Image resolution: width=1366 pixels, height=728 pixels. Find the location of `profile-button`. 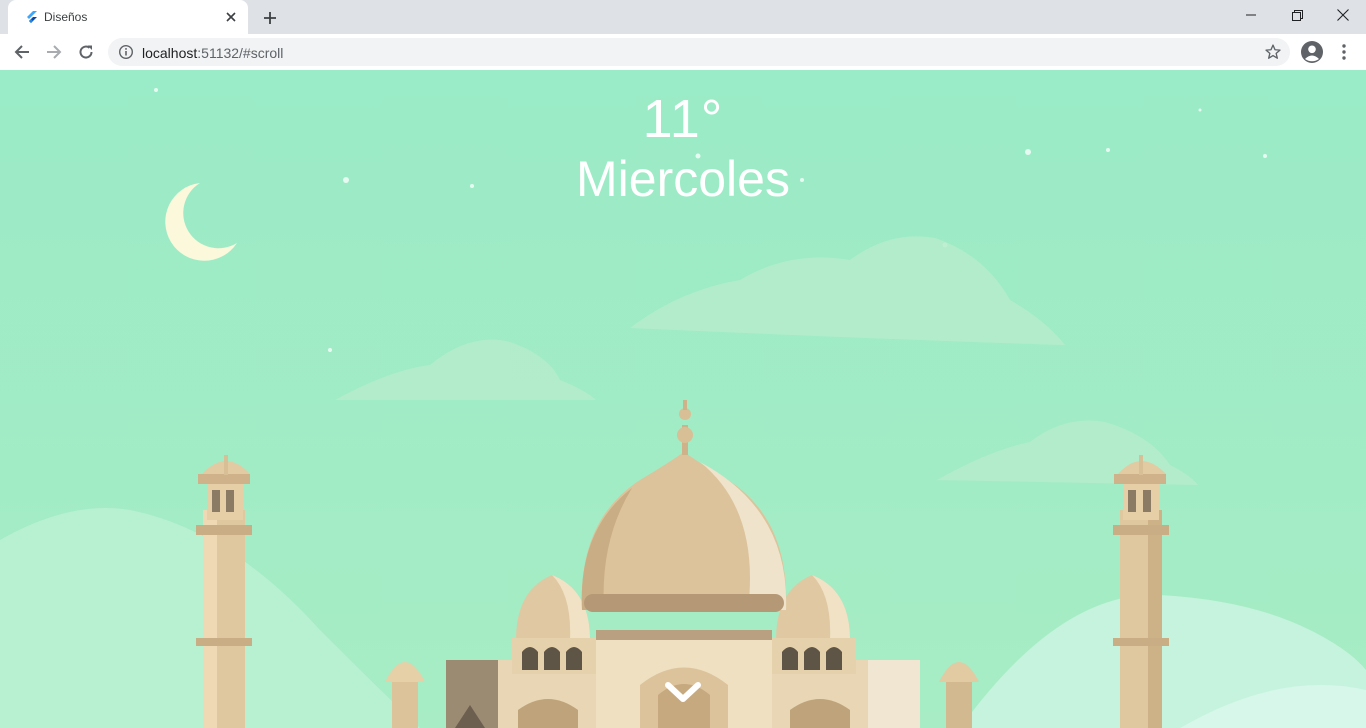

profile-button is located at coordinates (1312, 52).